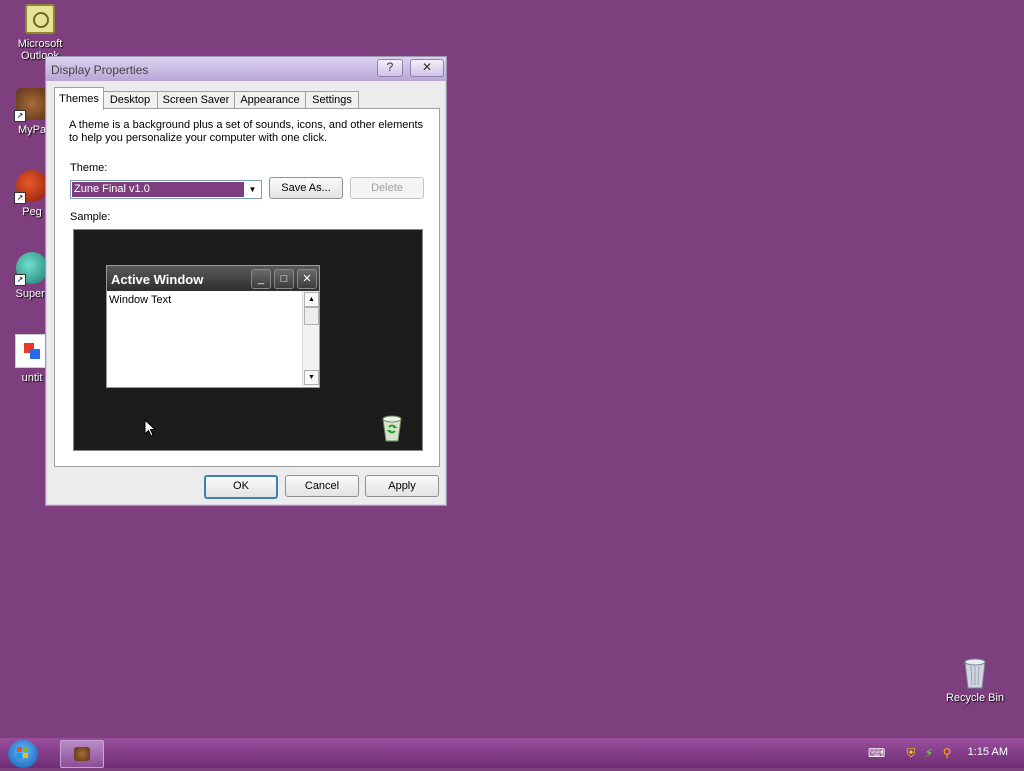 The width and height of the screenshot is (1024, 771). I want to click on desktop-icon-label: MyPa, so click(32, 130).